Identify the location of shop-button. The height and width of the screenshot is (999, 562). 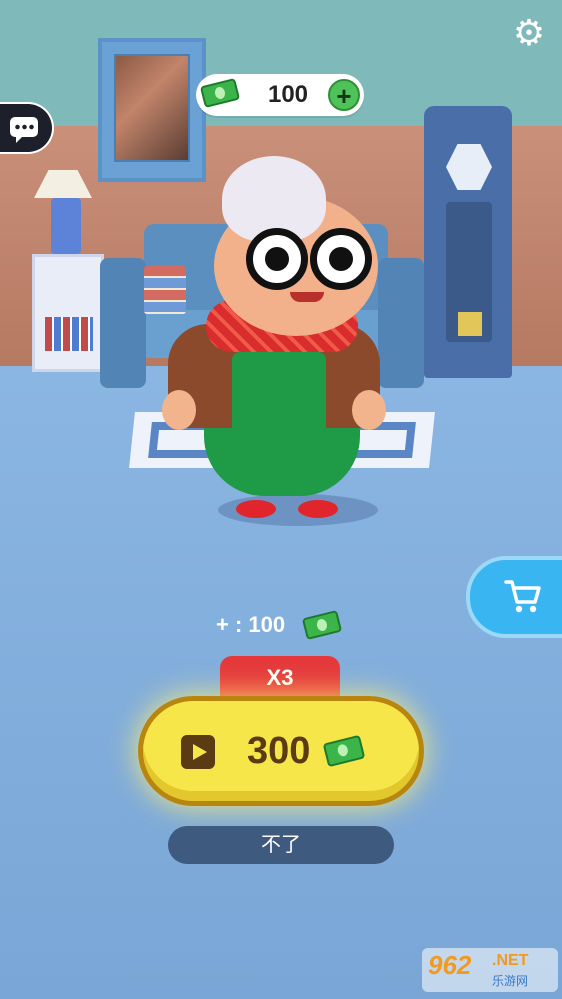
(514, 597).